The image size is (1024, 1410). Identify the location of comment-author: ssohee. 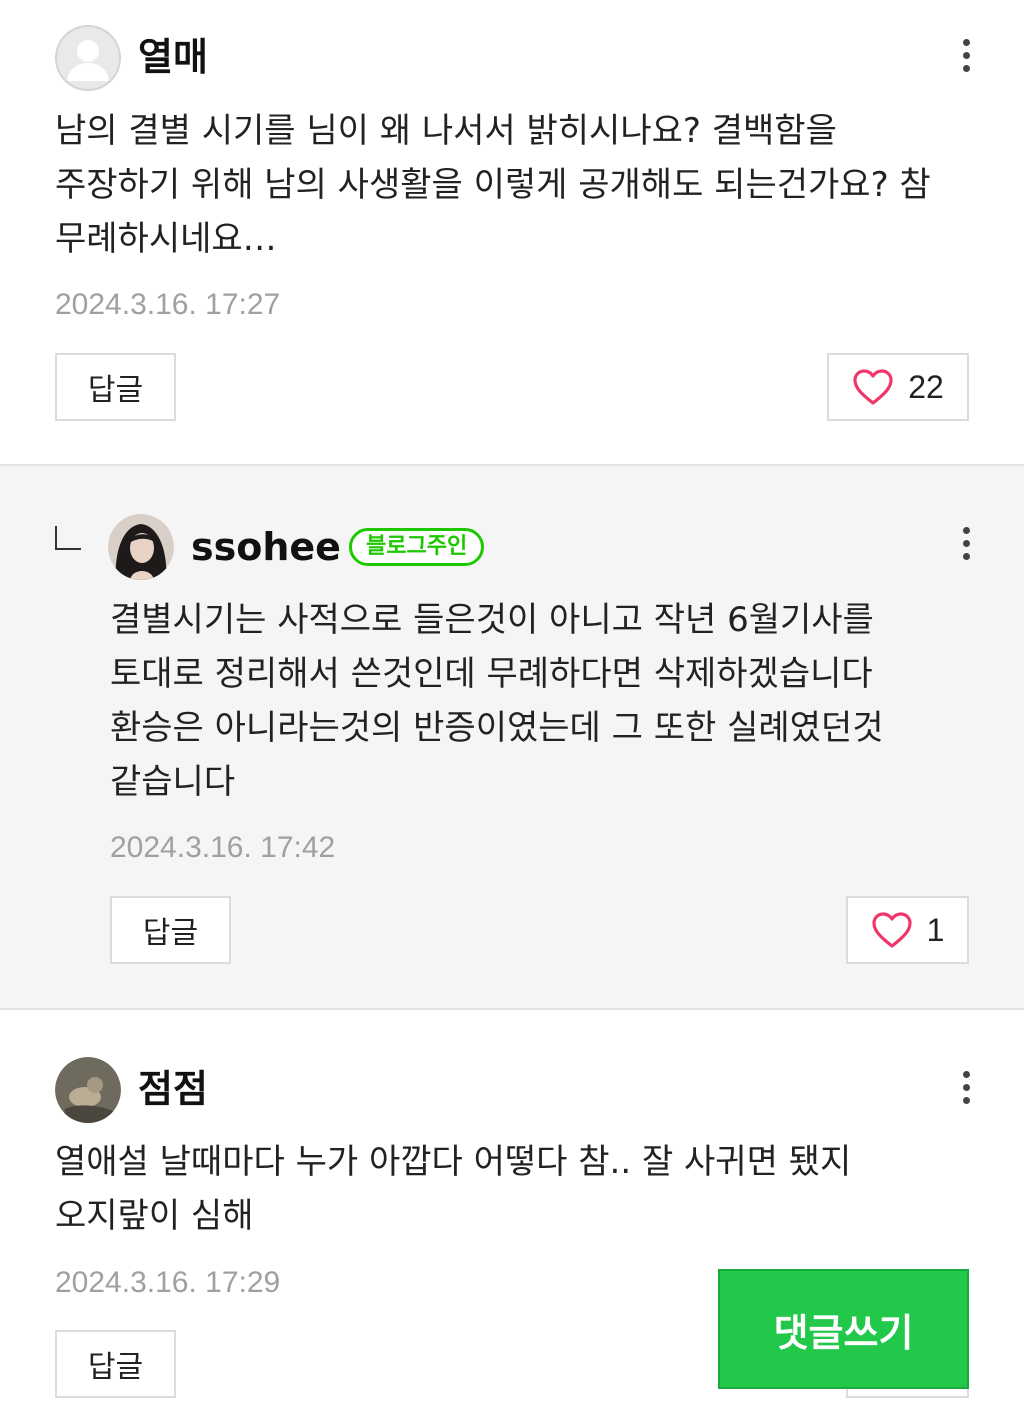
(266, 547).